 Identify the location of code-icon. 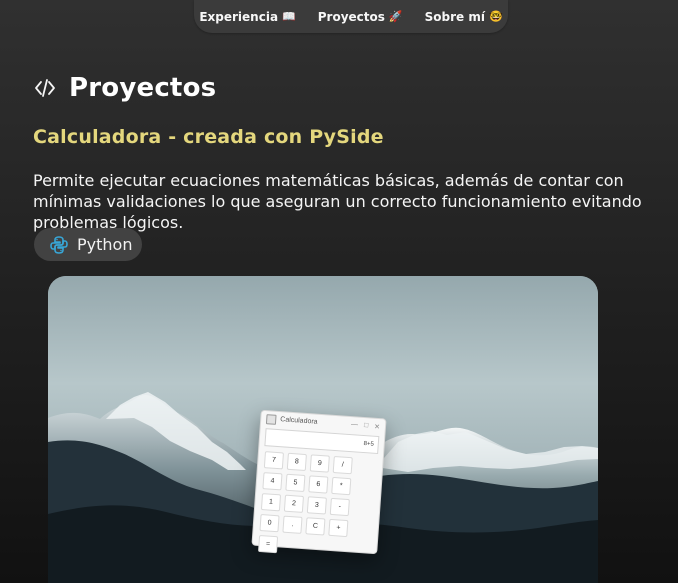
(45, 88).